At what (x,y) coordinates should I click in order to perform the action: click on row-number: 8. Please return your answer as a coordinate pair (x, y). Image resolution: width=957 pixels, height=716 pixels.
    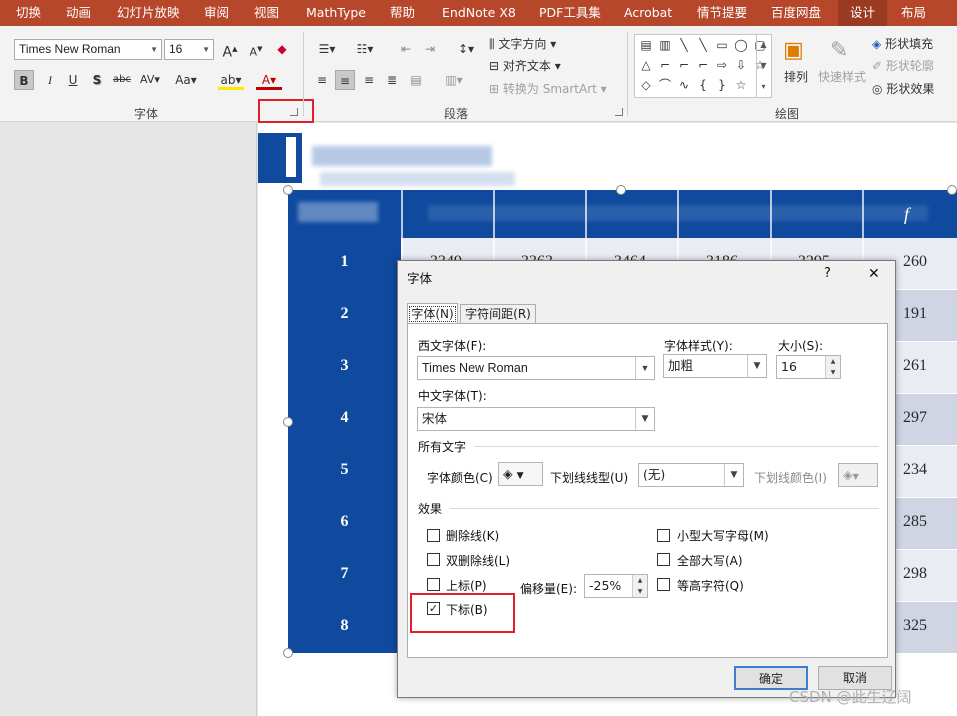
    Looking at the image, I should click on (344, 625).